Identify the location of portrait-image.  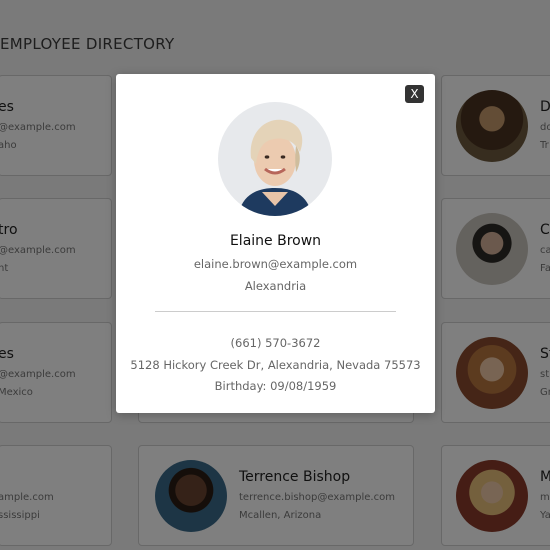
(275, 159).